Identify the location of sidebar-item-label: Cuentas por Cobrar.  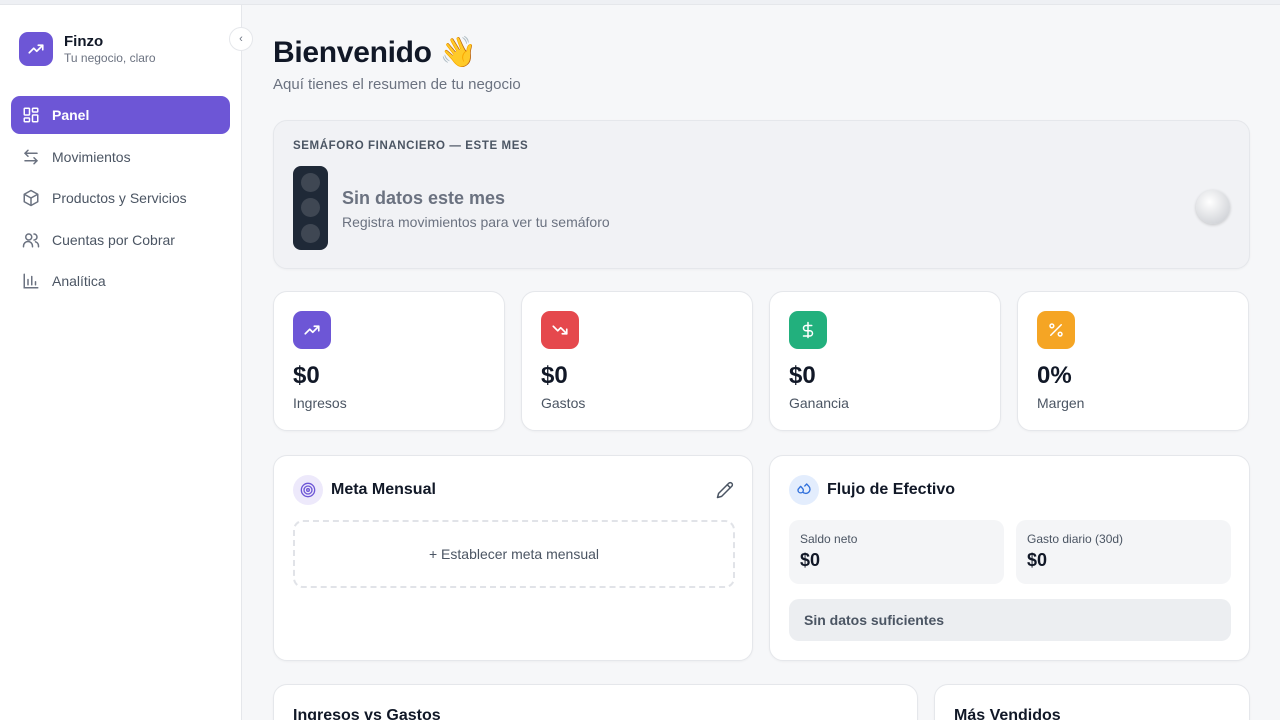
(113, 239).